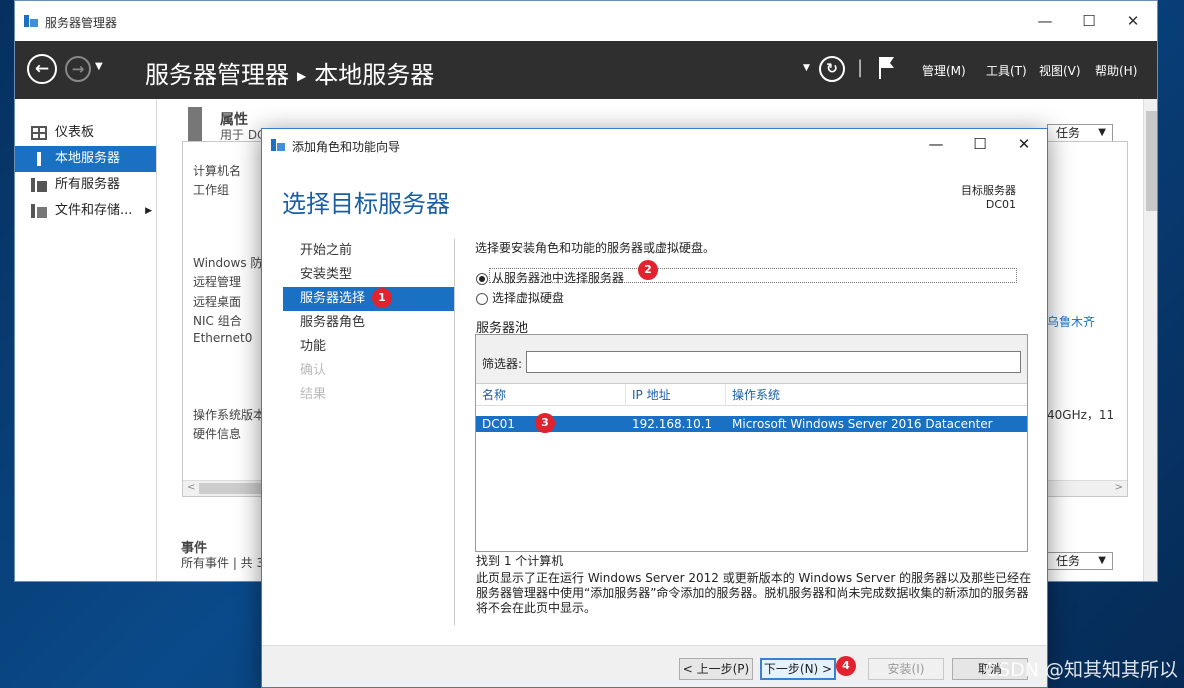 The height and width of the screenshot is (688, 1184). What do you see at coordinates (558, 278) in the screenshot?
I see `radio-server-pool-label: 从服务器池中选择服务器` at bounding box center [558, 278].